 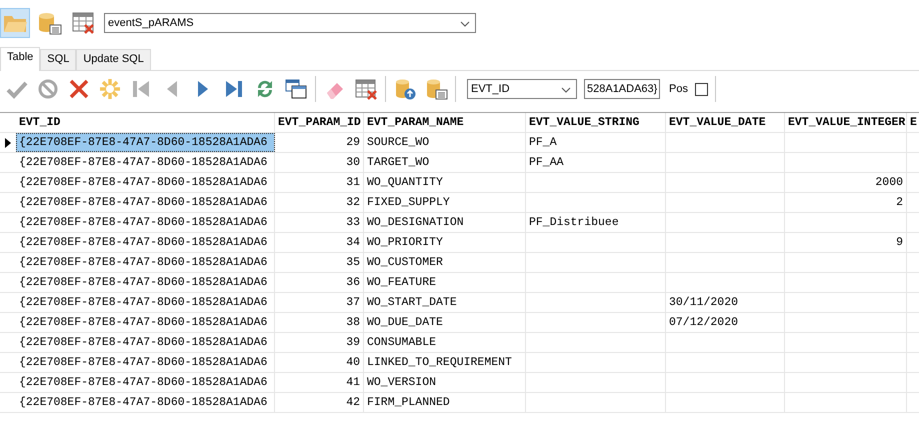 I want to click on table-cell: 39, so click(x=353, y=342).